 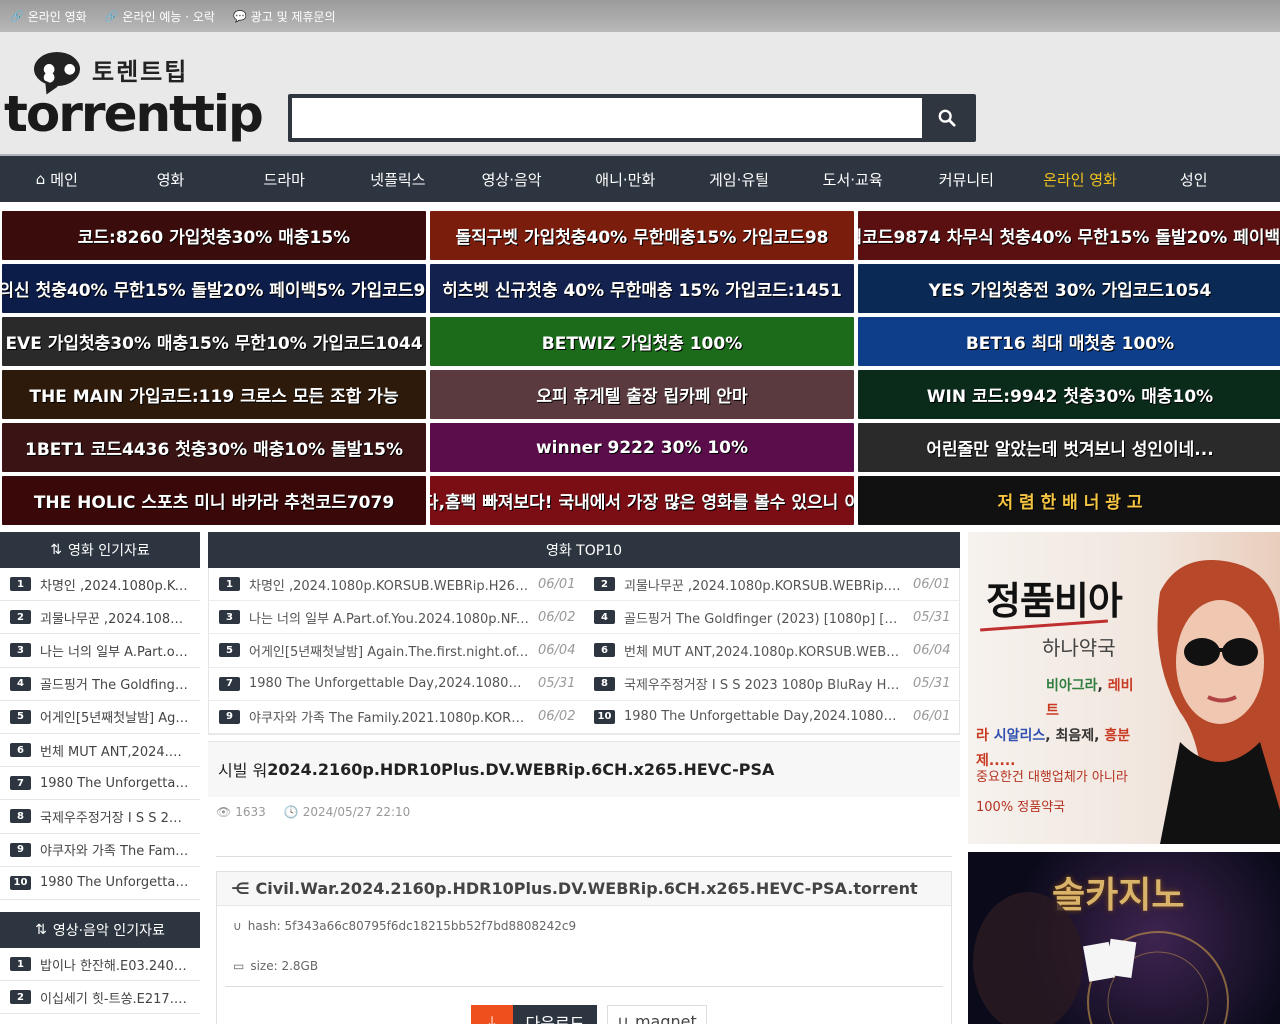 I want to click on list-item: 3 나는 너의 일부 A.Part.of.You.2024.1080p, so click(x=100, y=651).